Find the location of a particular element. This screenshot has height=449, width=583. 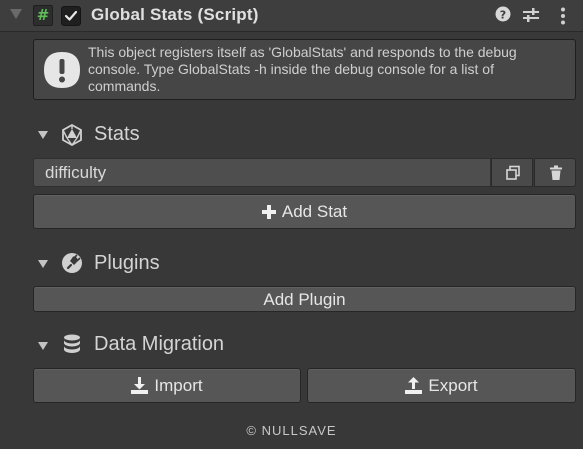

export-icon is located at coordinates (414, 385).